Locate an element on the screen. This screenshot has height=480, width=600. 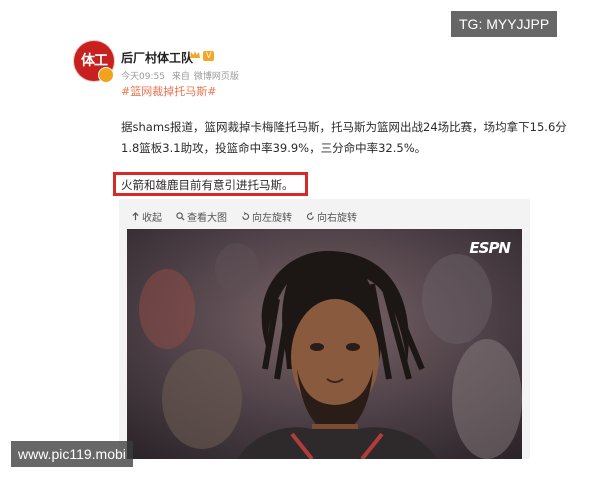
rotate-left-icon is located at coordinates (246, 216).